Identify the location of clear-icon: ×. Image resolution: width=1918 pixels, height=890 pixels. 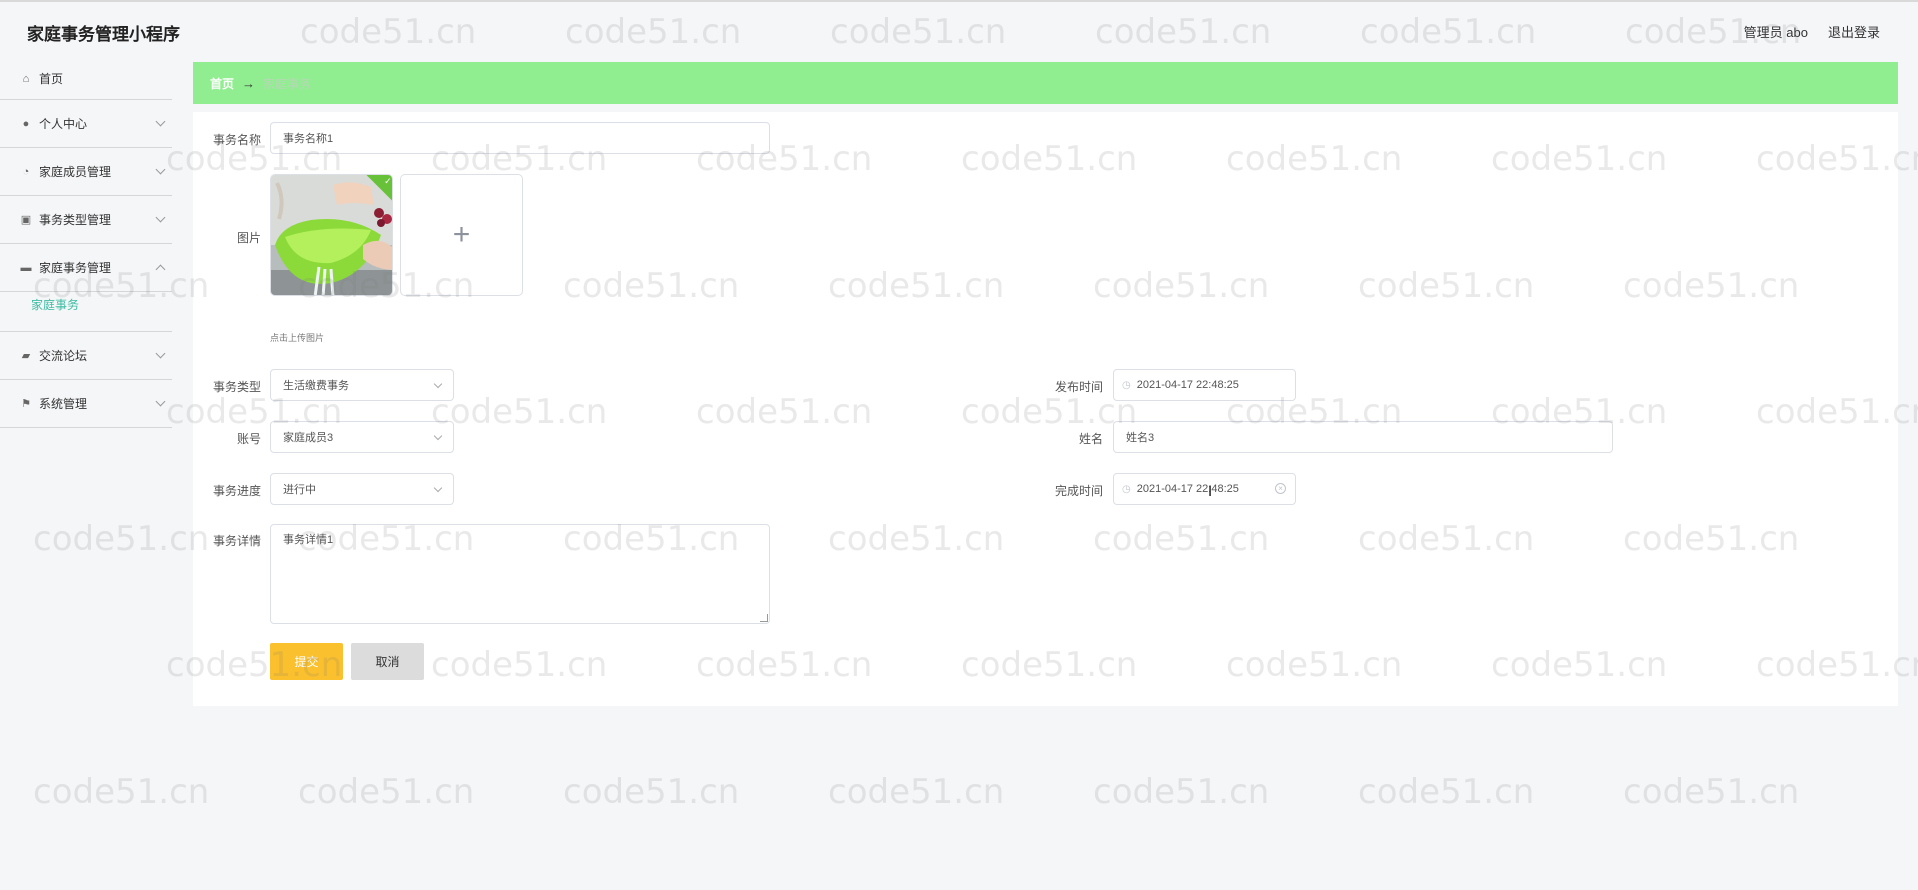
(1280, 488).